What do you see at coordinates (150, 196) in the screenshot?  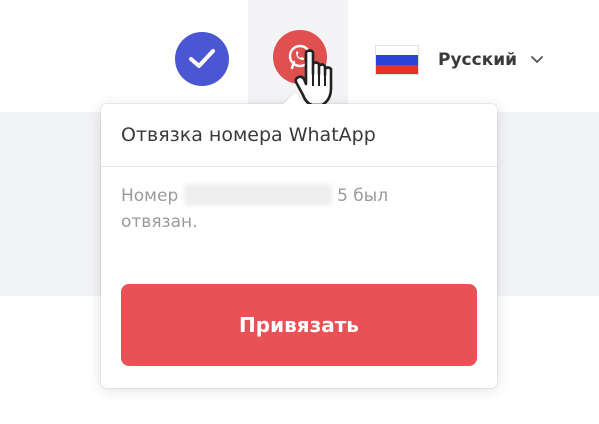 I see `message-prefix: Номер` at bounding box center [150, 196].